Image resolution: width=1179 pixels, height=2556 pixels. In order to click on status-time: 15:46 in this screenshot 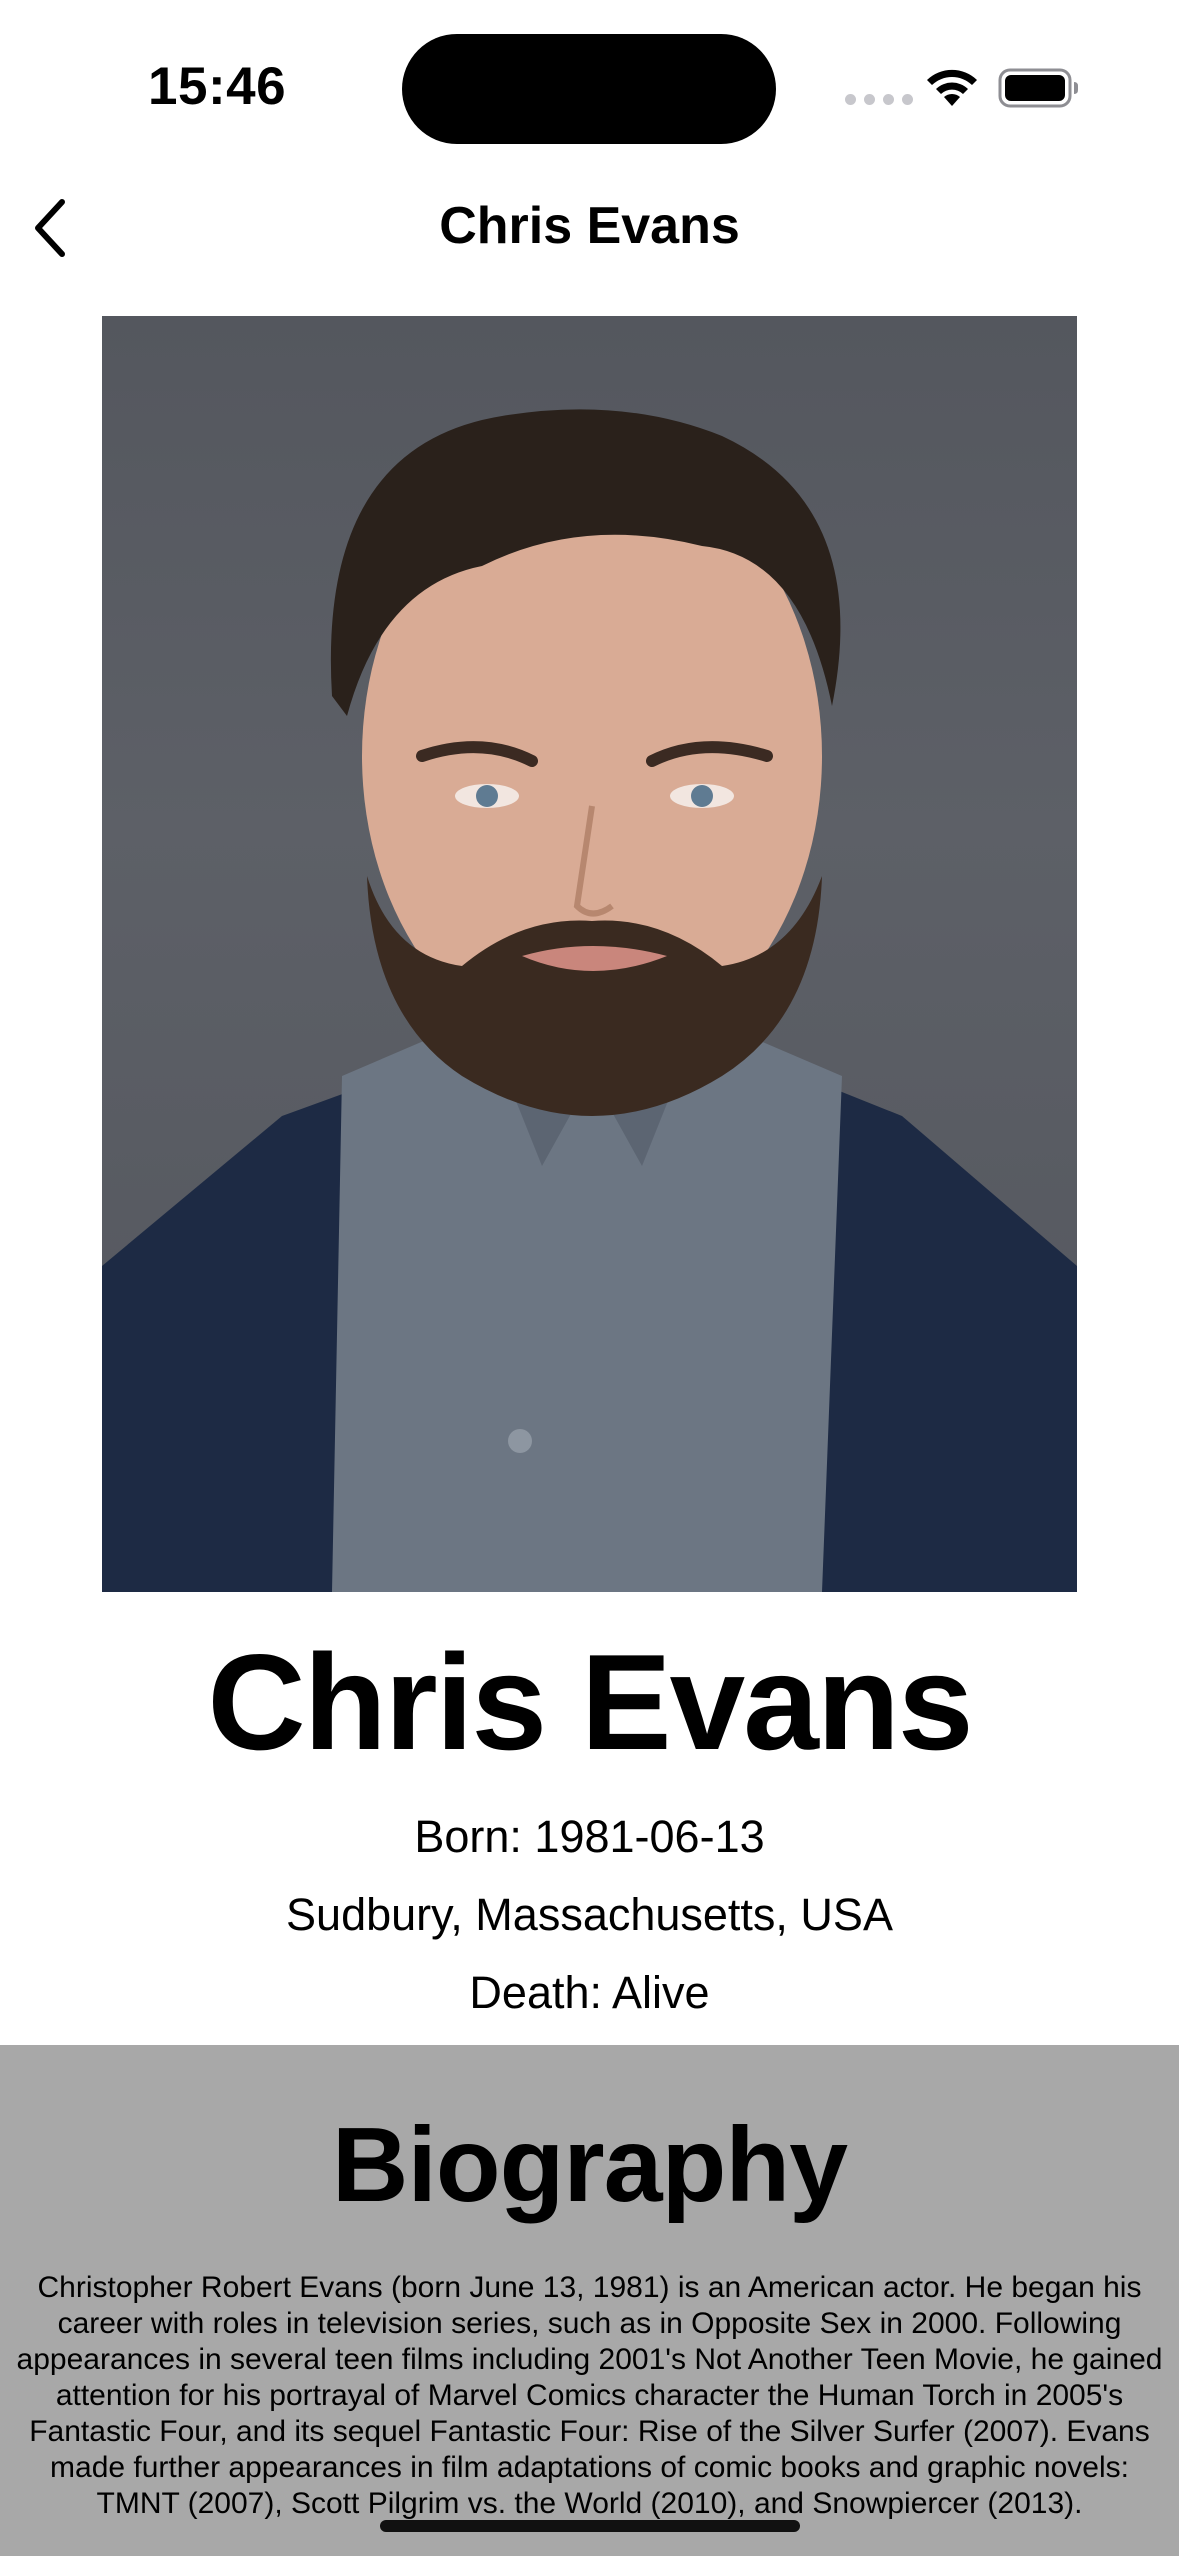, I will do `click(217, 86)`.